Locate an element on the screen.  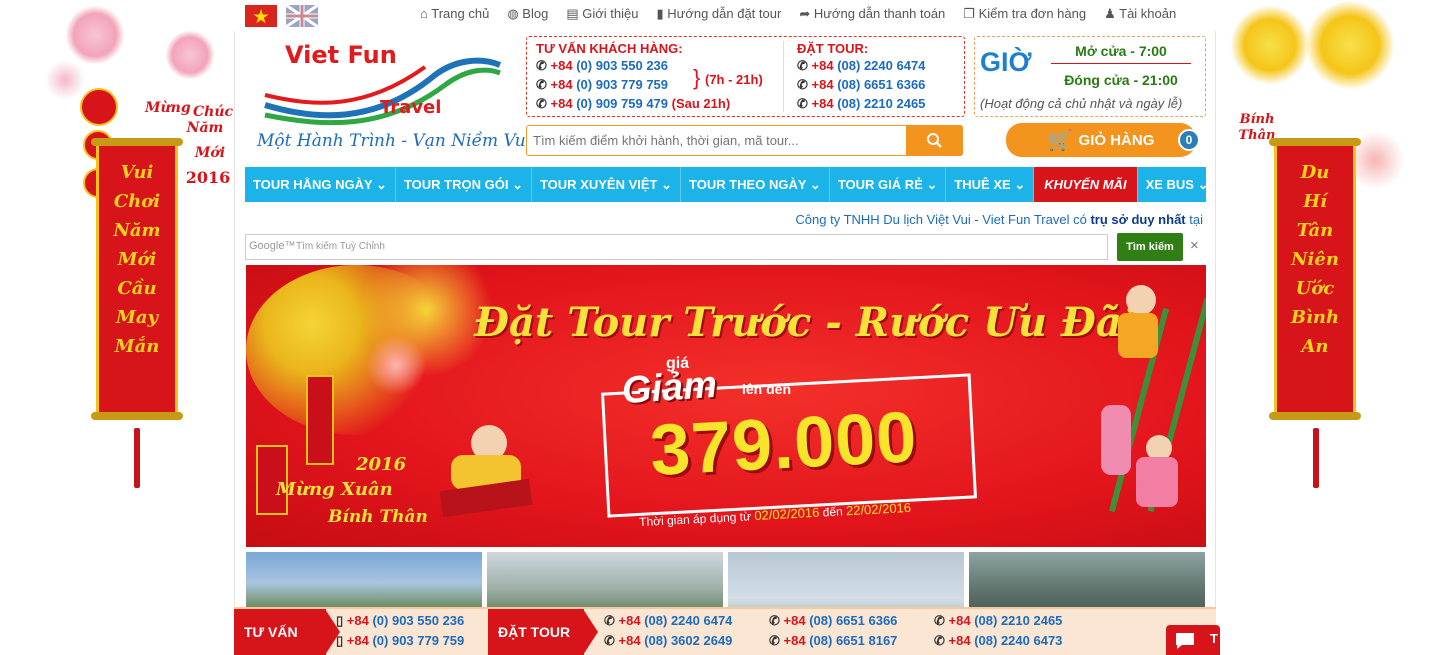
tour-search is located at coordinates (744, 140).